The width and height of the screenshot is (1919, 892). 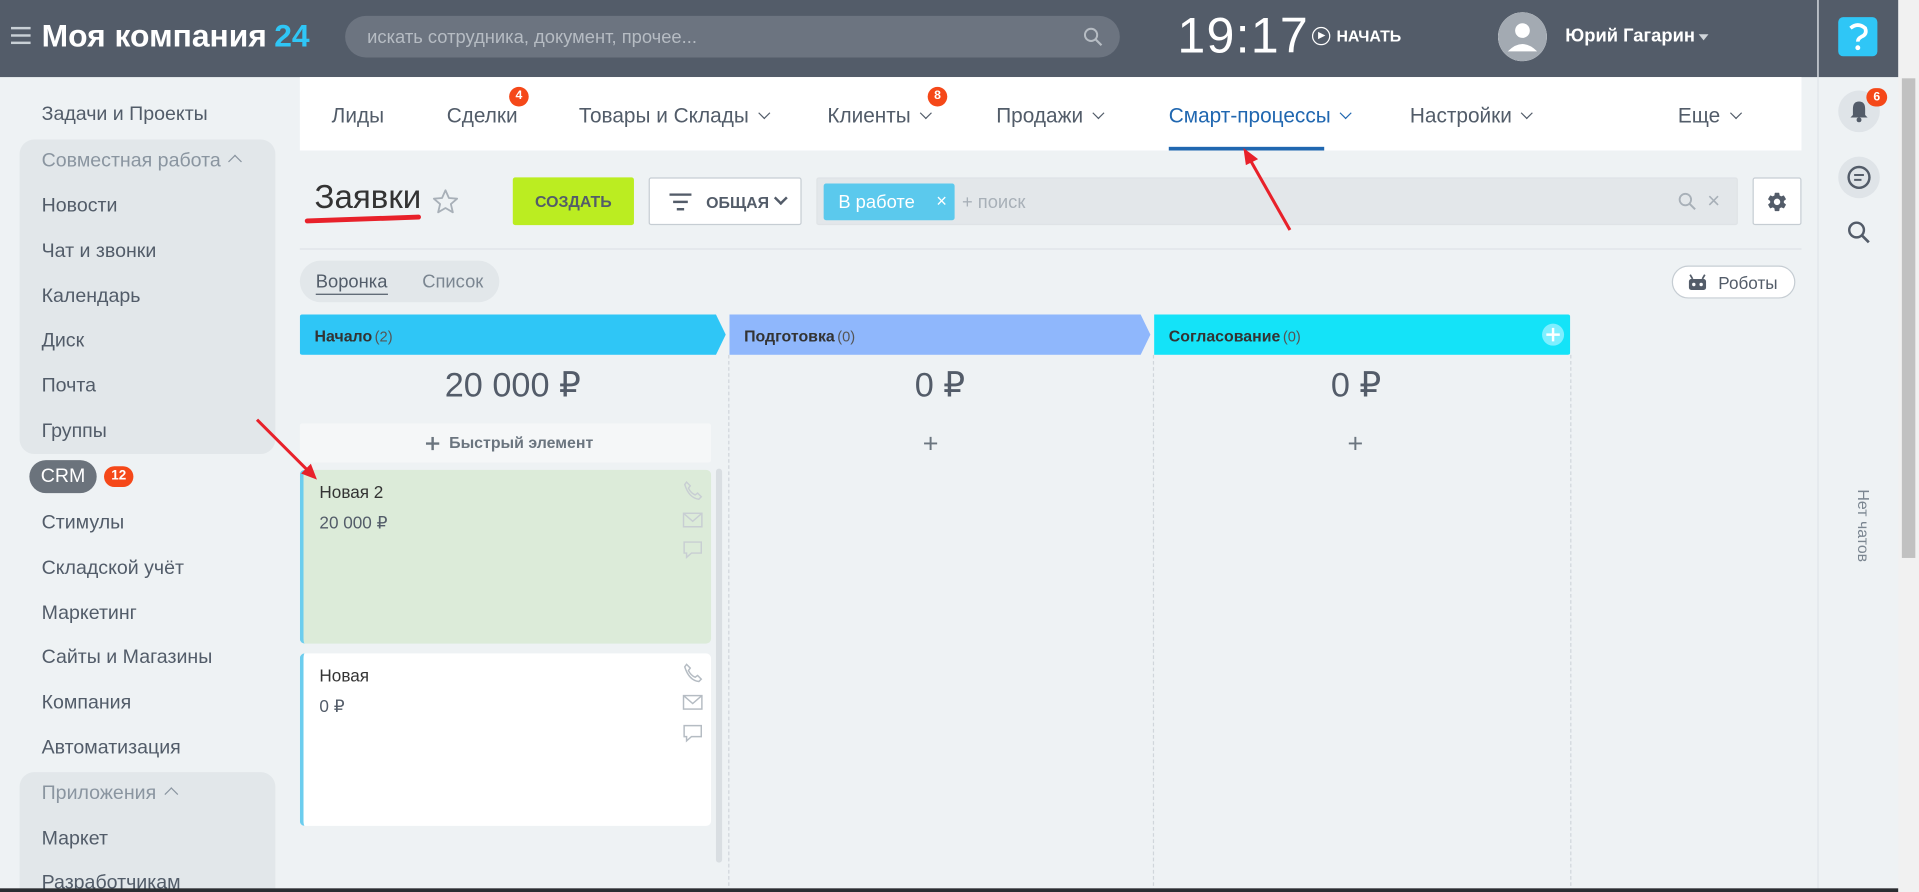 What do you see at coordinates (83, 524) in the screenshot?
I see `menu-item-stimuli: Стимулы` at bounding box center [83, 524].